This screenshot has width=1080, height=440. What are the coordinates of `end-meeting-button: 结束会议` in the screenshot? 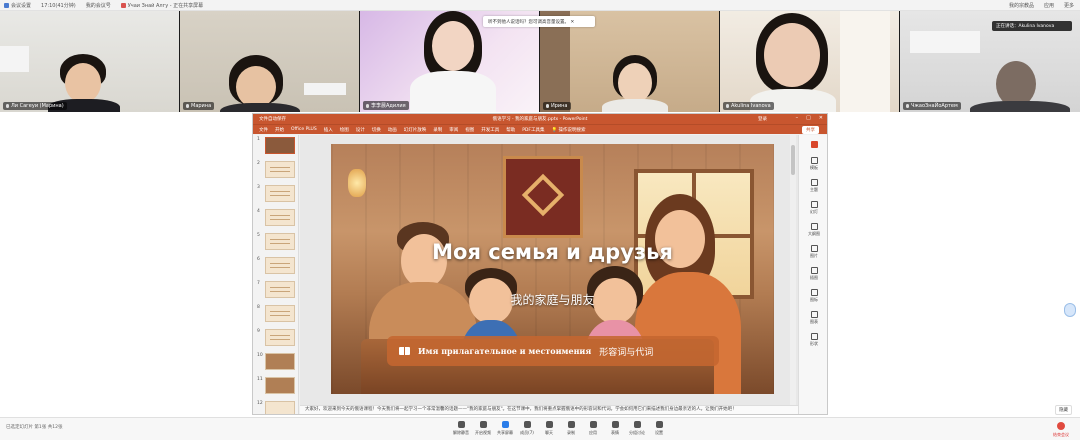 It's located at (1061, 430).